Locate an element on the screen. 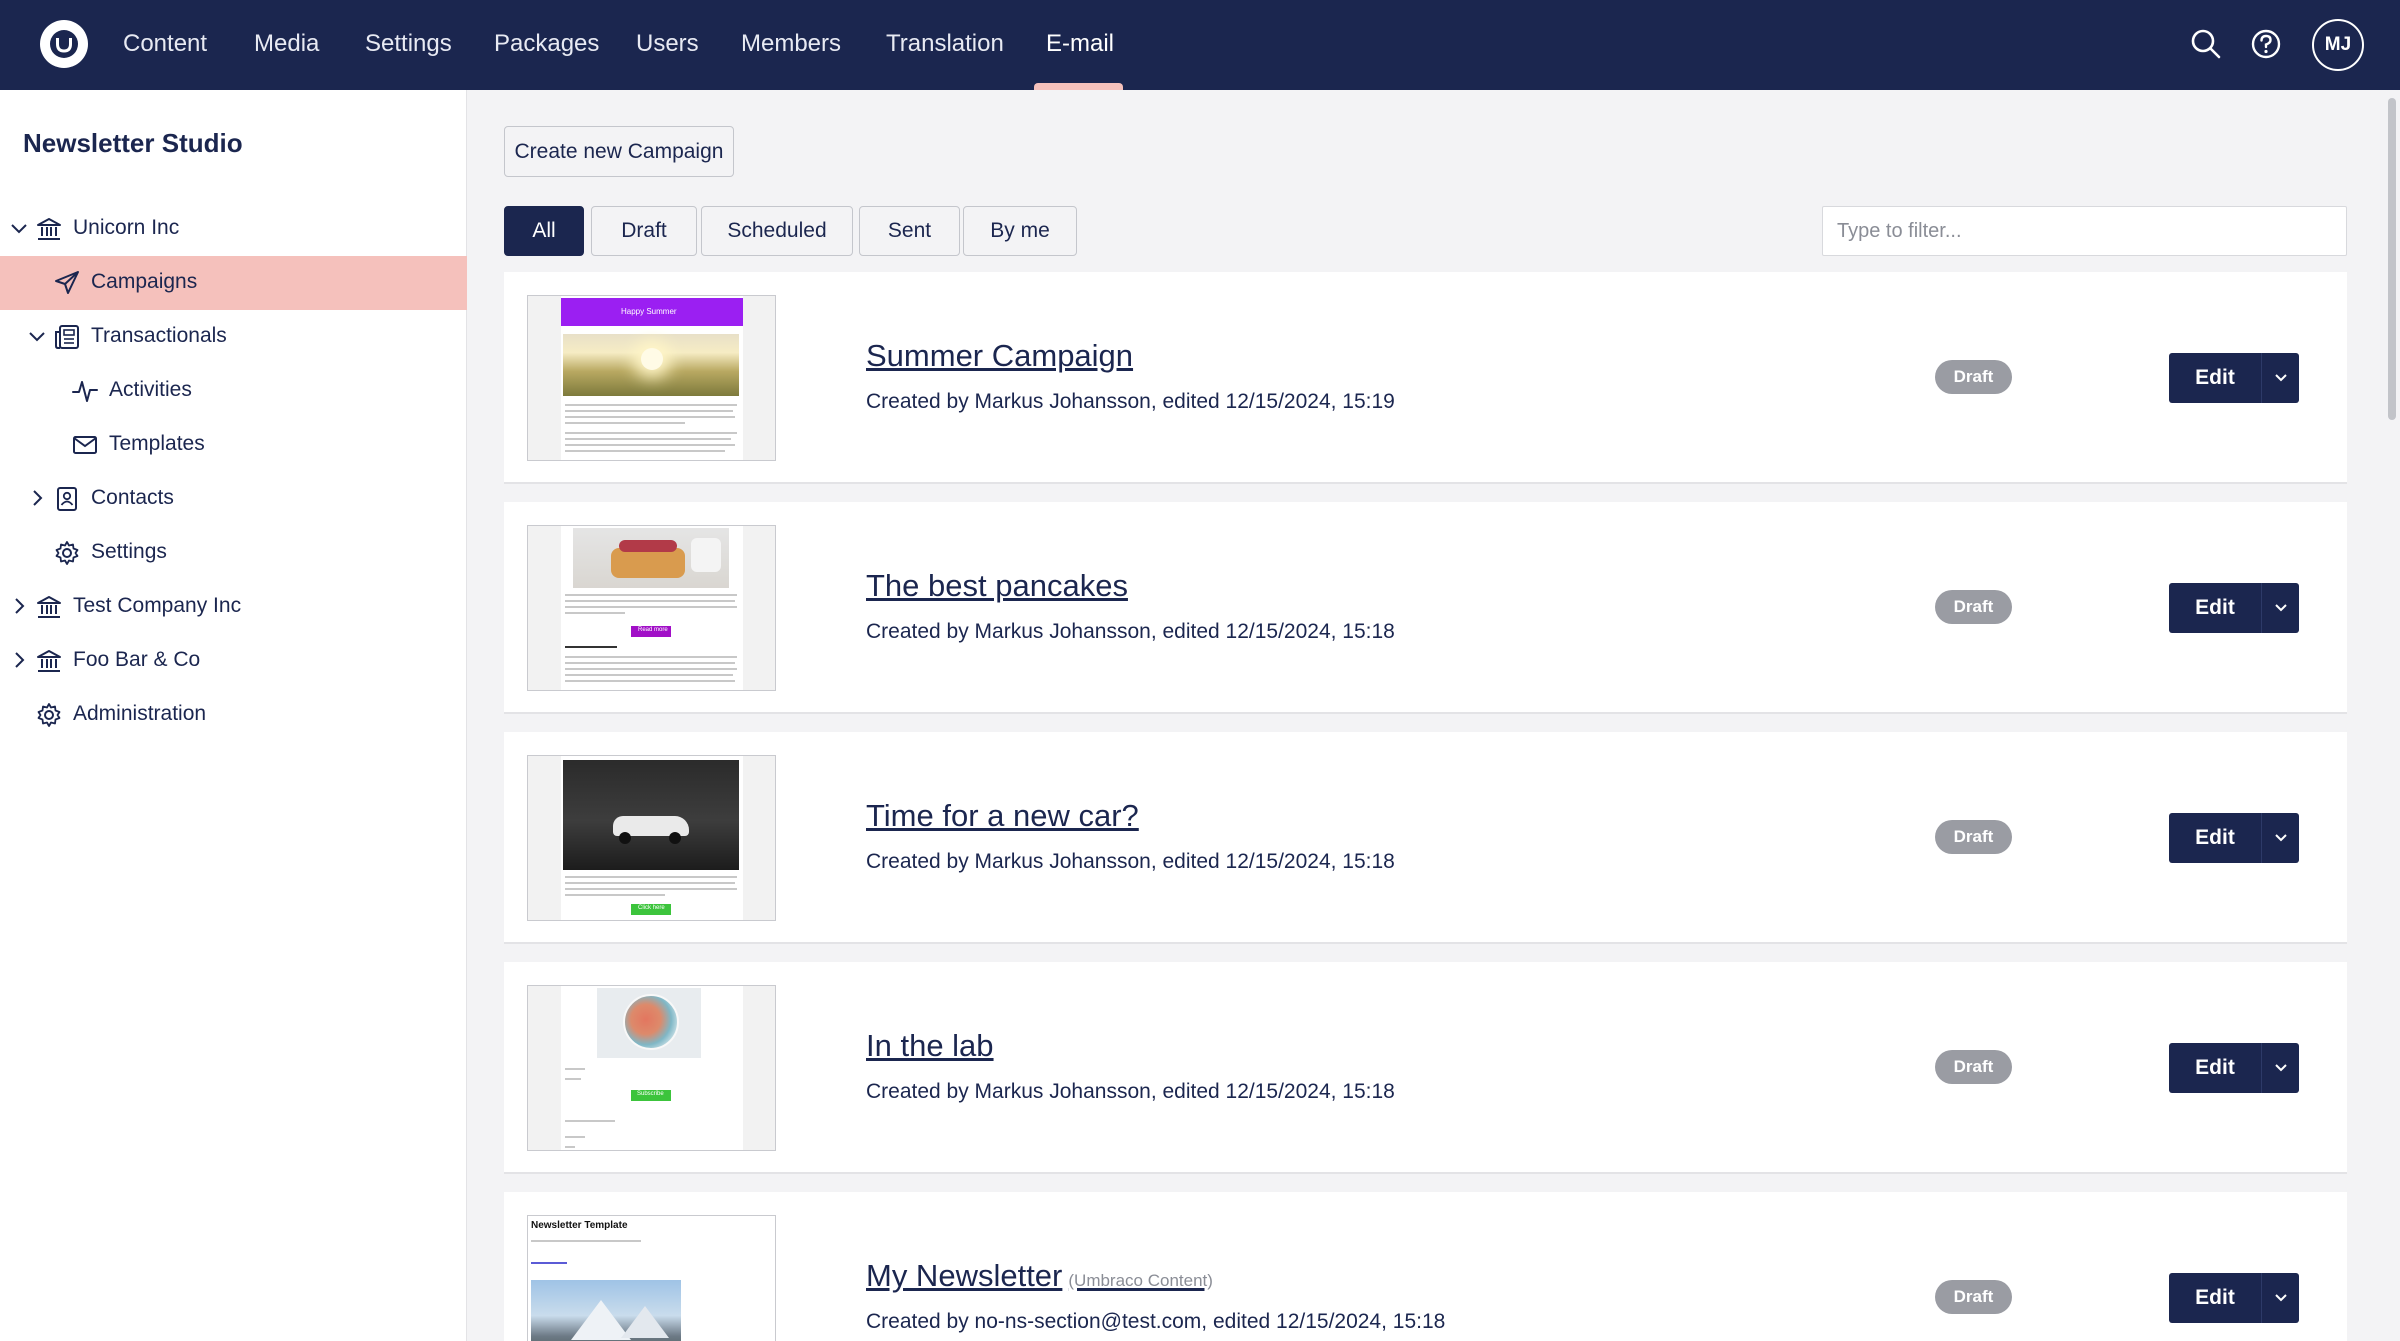  thumbnail-photo-field is located at coordinates (651, 365).